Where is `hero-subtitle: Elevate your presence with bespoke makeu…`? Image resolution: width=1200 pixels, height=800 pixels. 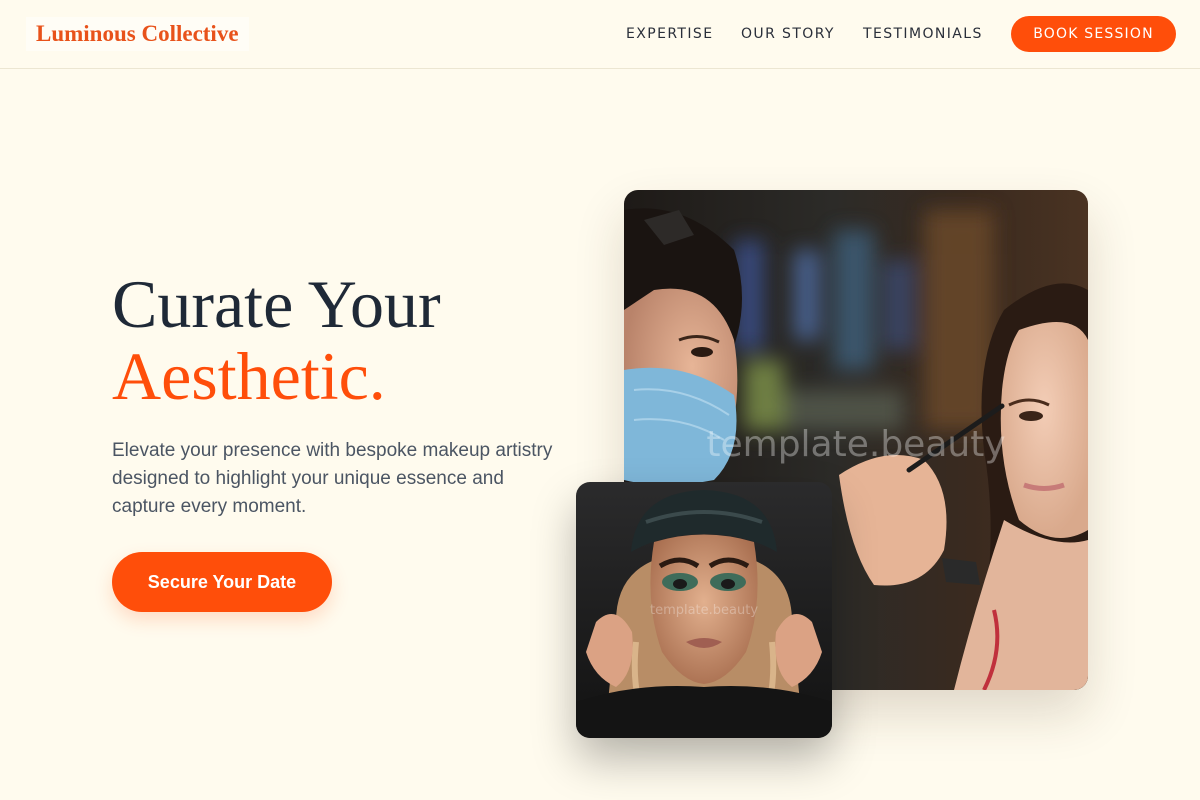
hero-subtitle: Elevate your presence with bespoke makeu… is located at coordinates (332, 478).